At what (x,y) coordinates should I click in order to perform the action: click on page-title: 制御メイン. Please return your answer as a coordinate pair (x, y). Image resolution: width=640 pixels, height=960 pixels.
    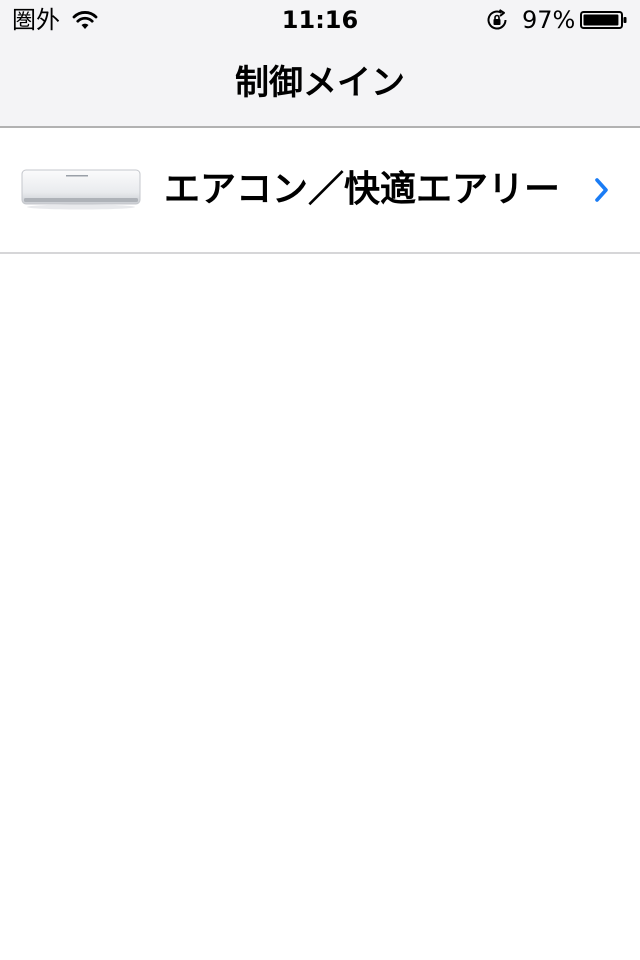
    Looking at the image, I should click on (320, 83).